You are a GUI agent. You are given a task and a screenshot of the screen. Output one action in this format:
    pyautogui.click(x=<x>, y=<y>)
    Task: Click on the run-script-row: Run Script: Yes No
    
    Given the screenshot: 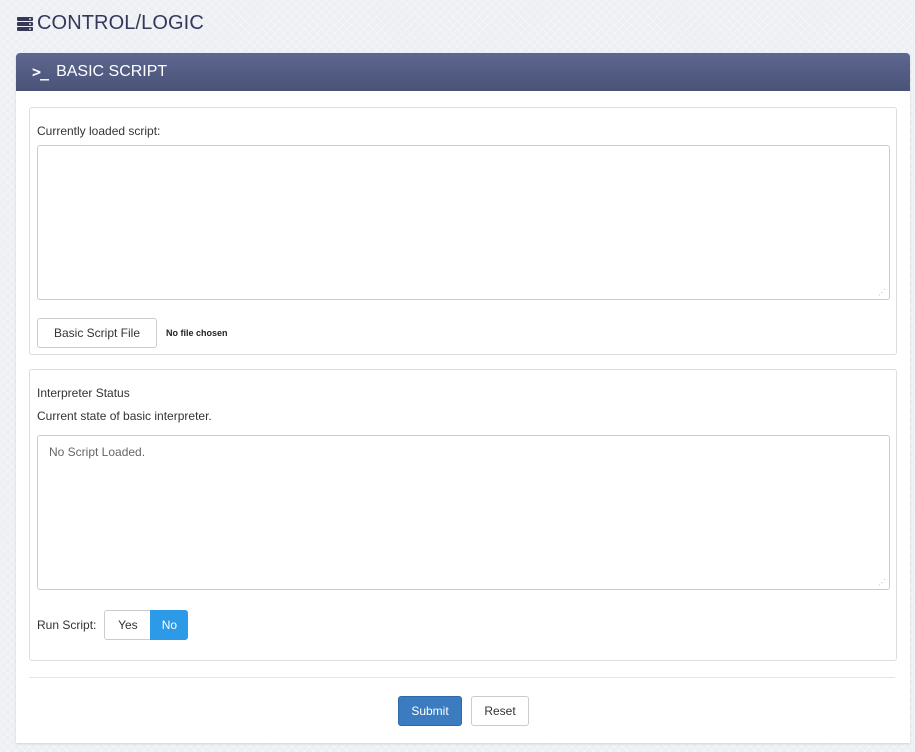 What is the action you would take?
    pyautogui.click(x=113, y=625)
    